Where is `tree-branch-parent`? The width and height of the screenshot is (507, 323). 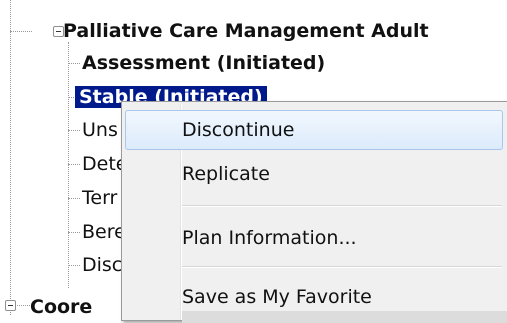 tree-branch-parent is located at coordinates (21, 31).